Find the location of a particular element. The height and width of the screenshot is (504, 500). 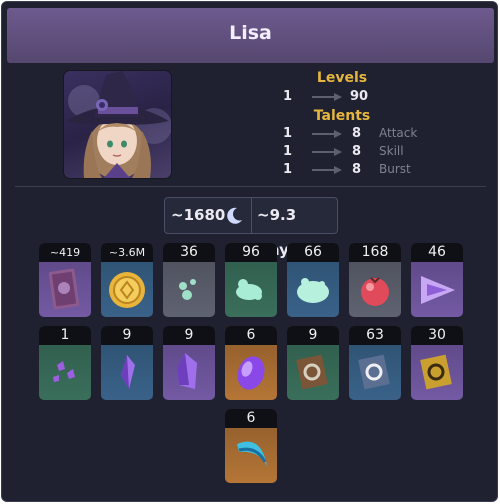

guide-to-ballad-icon is located at coordinates (374, 372).